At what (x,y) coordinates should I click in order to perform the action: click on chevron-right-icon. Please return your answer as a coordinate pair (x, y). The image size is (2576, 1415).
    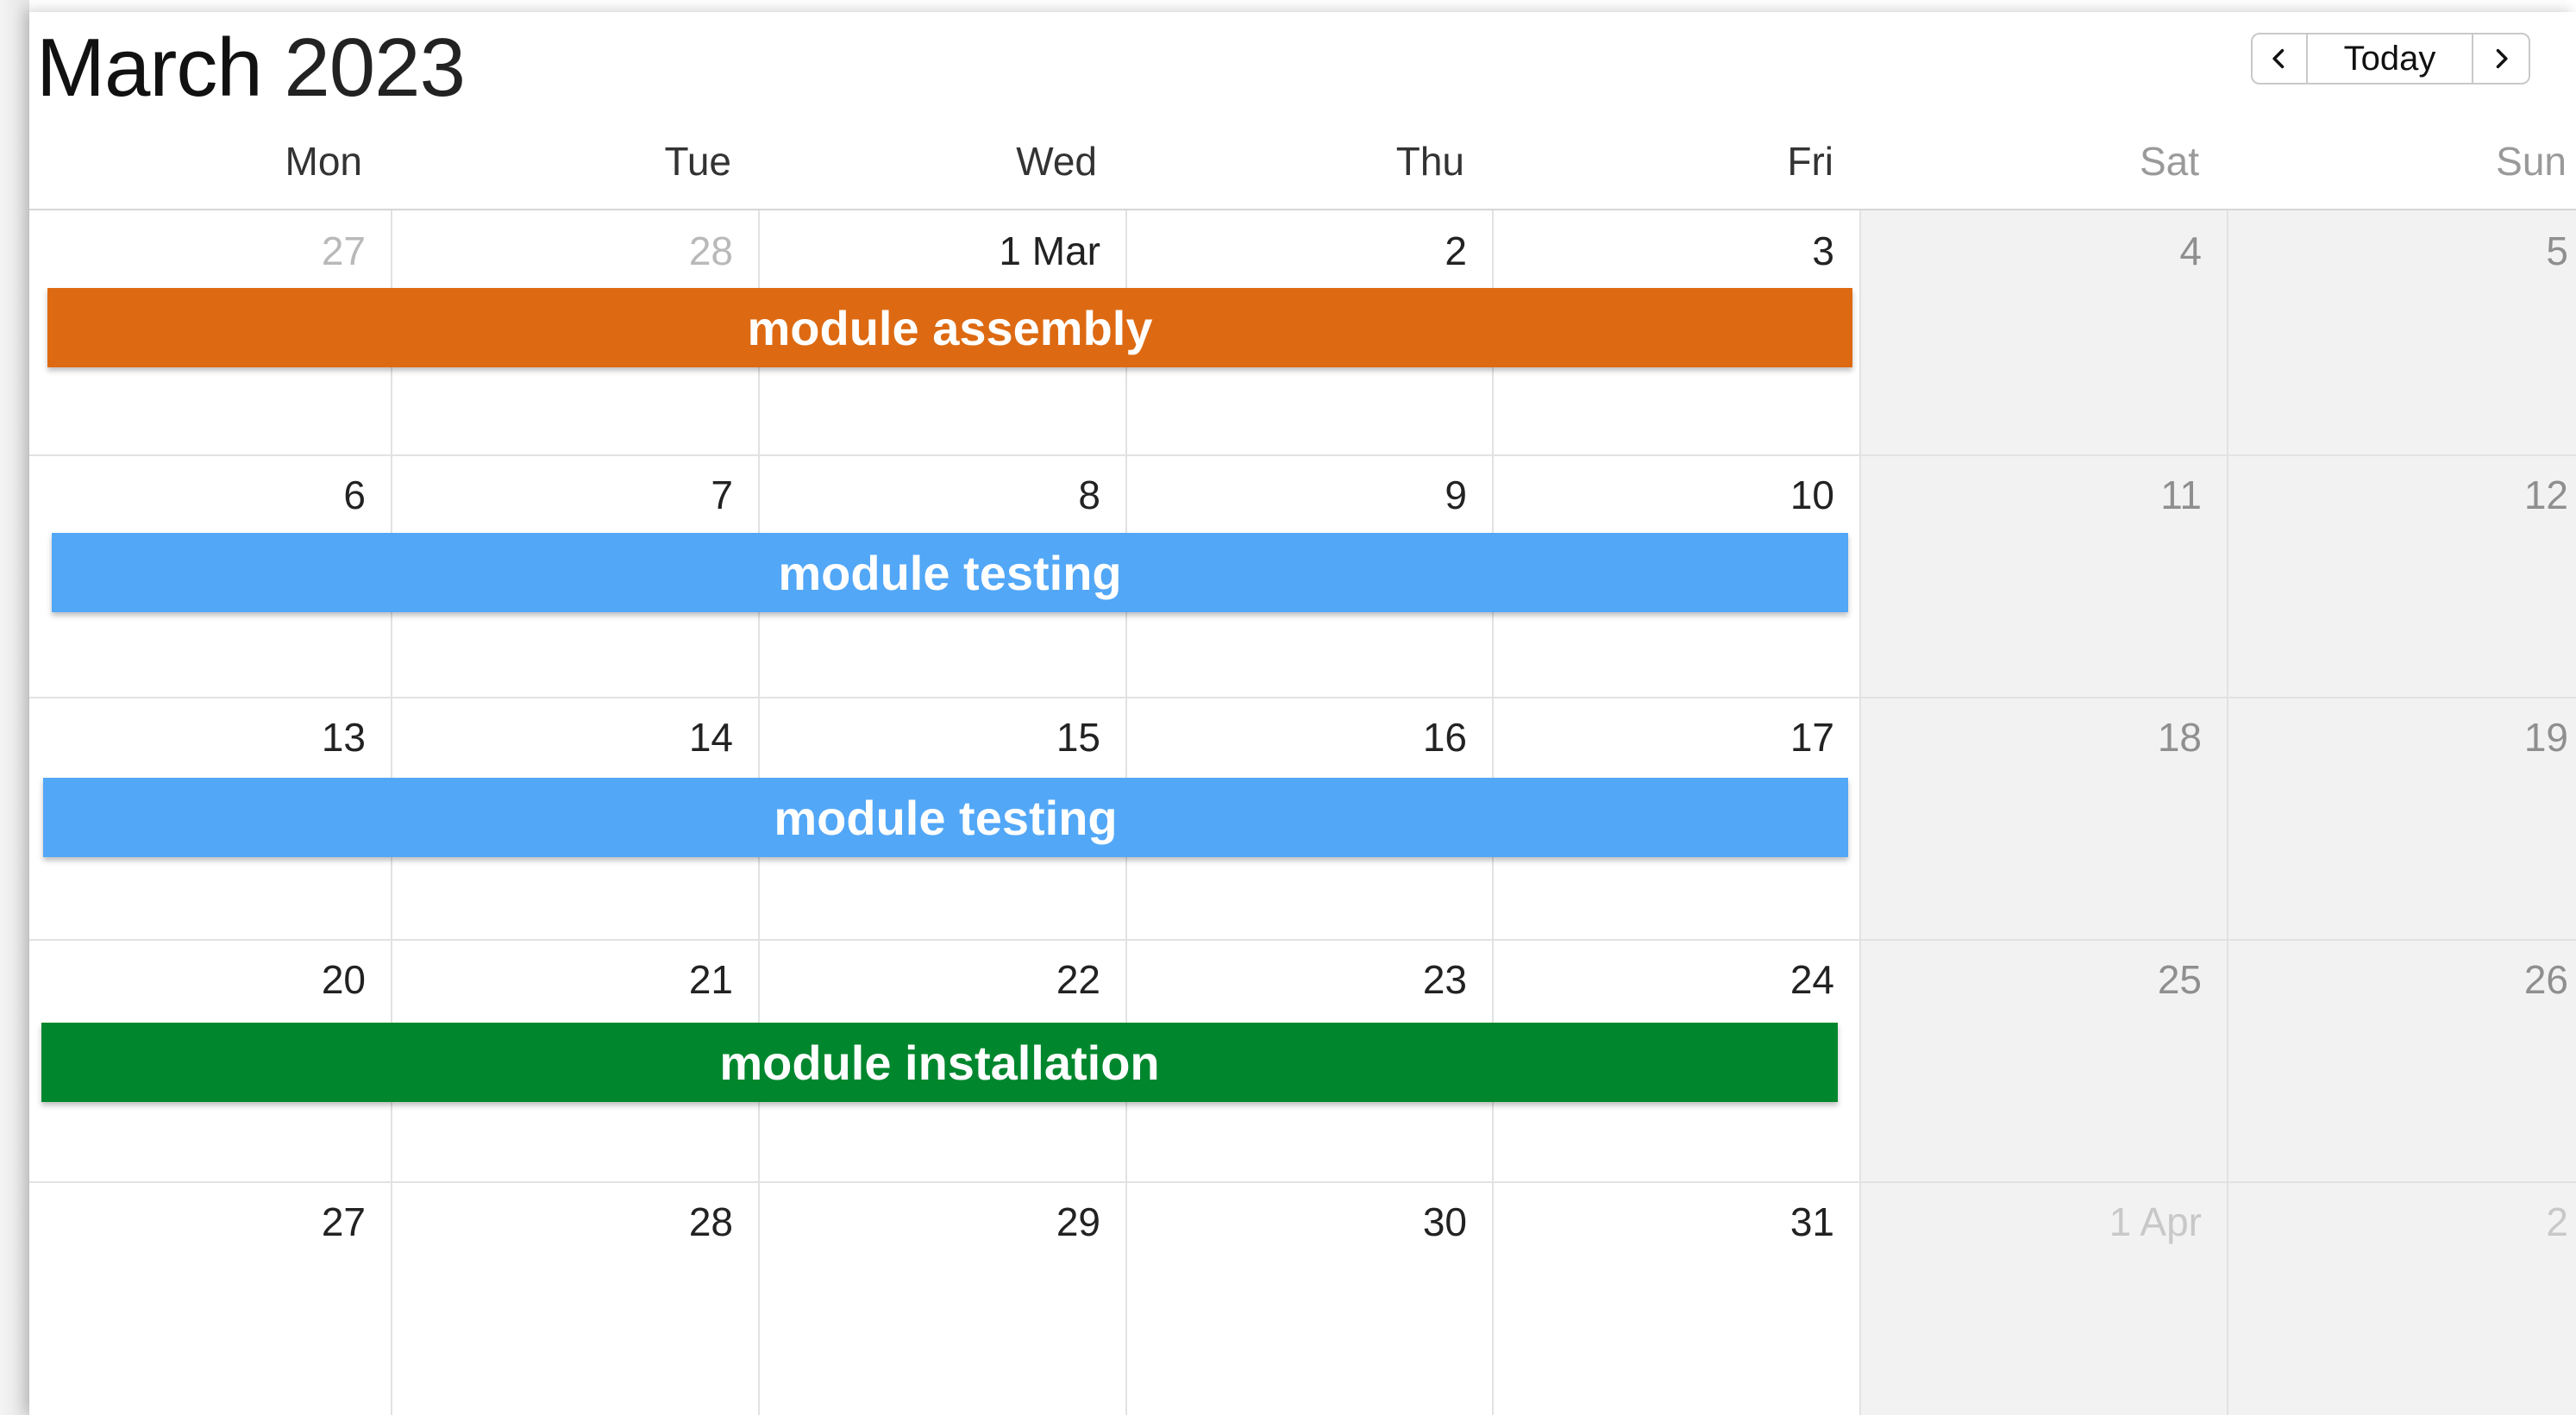
    Looking at the image, I should click on (2502, 59).